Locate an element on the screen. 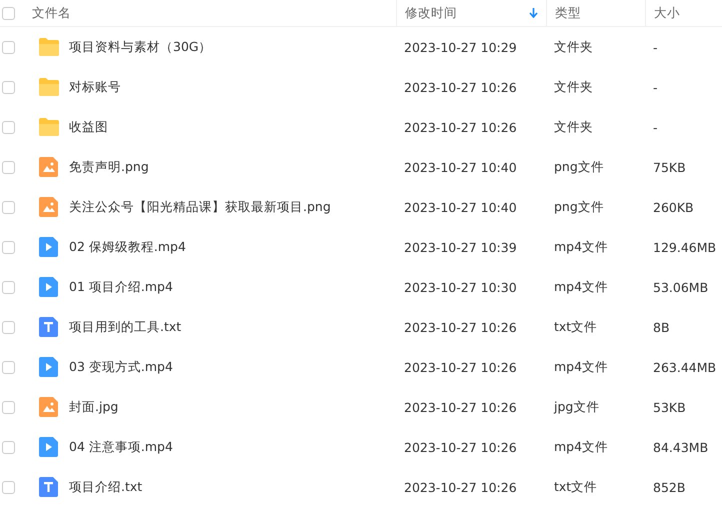  file-name: 收益图 is located at coordinates (88, 127).